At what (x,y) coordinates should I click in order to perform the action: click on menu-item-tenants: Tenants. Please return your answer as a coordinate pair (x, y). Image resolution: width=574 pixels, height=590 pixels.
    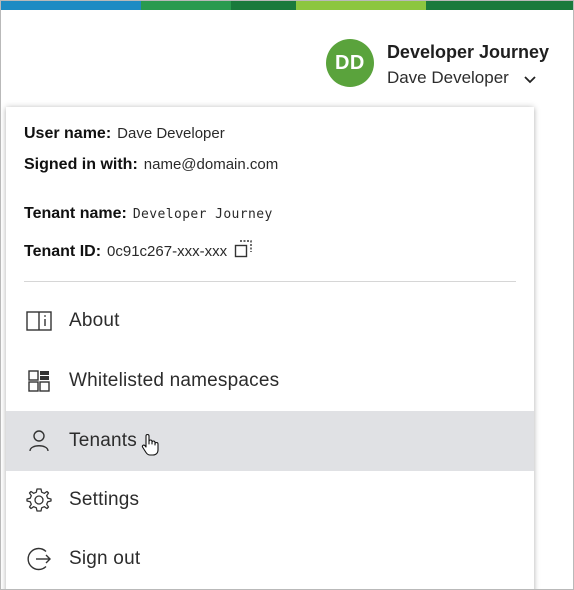
    Looking at the image, I should click on (270, 441).